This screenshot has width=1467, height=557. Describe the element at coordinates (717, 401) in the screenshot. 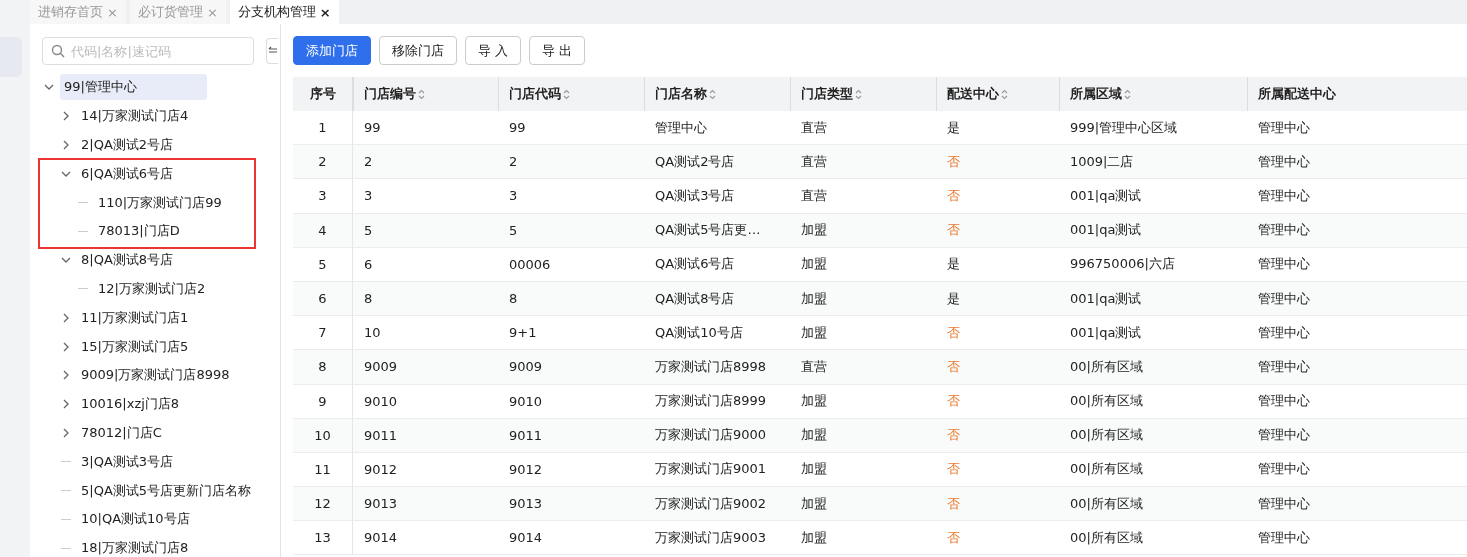

I see `table-cell: 万家测试门店8999` at that location.